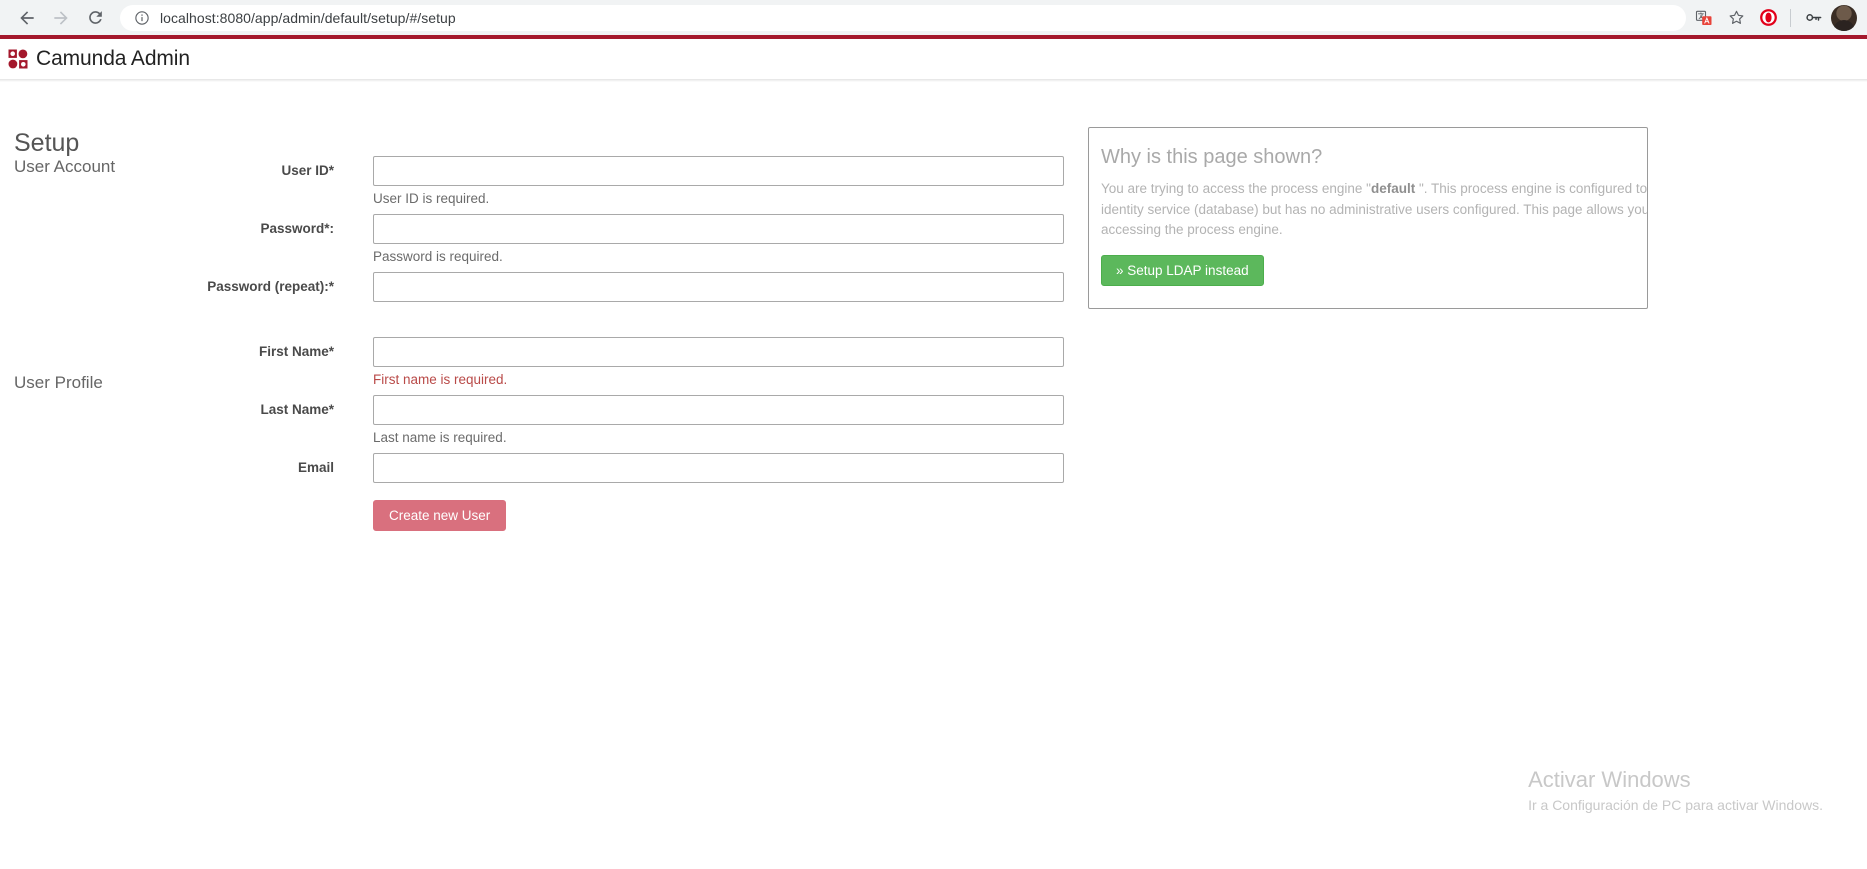 Image resolution: width=1867 pixels, height=869 pixels. I want to click on star-icon, so click(1736, 17).